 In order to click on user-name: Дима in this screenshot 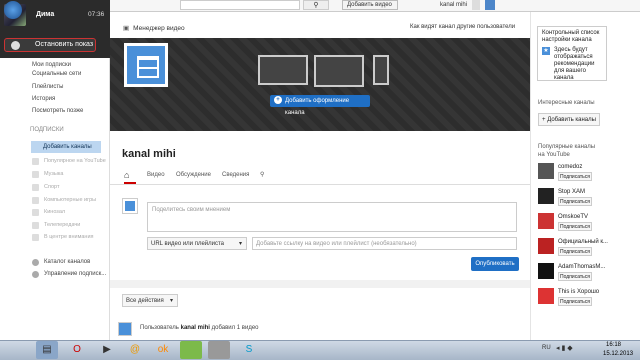, I will do `click(45, 14)`.